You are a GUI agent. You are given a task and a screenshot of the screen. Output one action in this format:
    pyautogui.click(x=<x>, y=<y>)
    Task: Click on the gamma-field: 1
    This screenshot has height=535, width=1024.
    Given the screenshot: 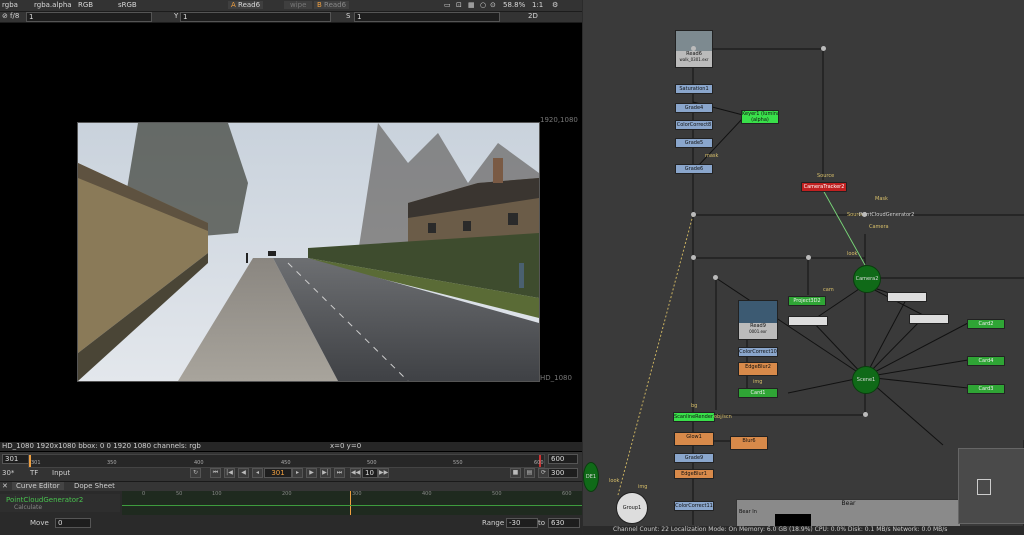 What is the action you would take?
    pyautogui.click(x=255, y=17)
    